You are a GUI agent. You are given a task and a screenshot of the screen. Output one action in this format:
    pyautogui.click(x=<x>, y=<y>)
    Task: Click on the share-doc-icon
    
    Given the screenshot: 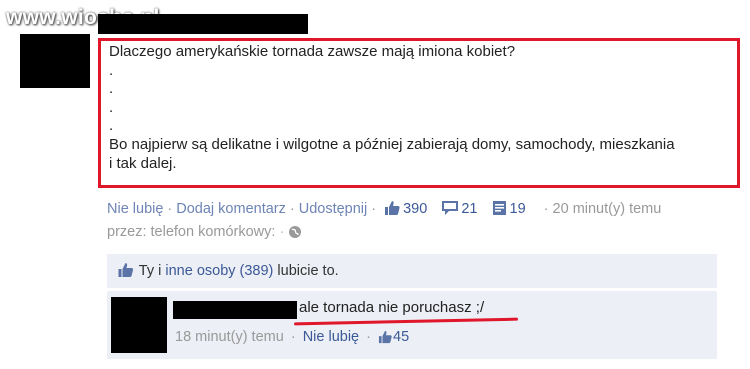 What is the action you would take?
    pyautogui.click(x=500, y=210)
    